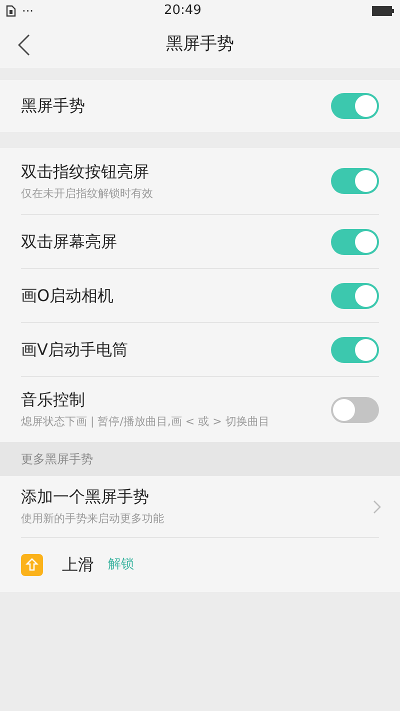 The image size is (400, 711). What do you see at coordinates (78, 565) in the screenshot?
I see `gesture-name: 上滑` at bounding box center [78, 565].